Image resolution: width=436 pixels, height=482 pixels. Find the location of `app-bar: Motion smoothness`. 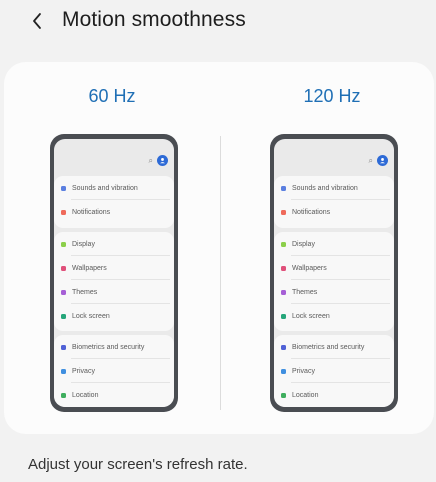

app-bar: Motion smoothness is located at coordinates (218, 22).